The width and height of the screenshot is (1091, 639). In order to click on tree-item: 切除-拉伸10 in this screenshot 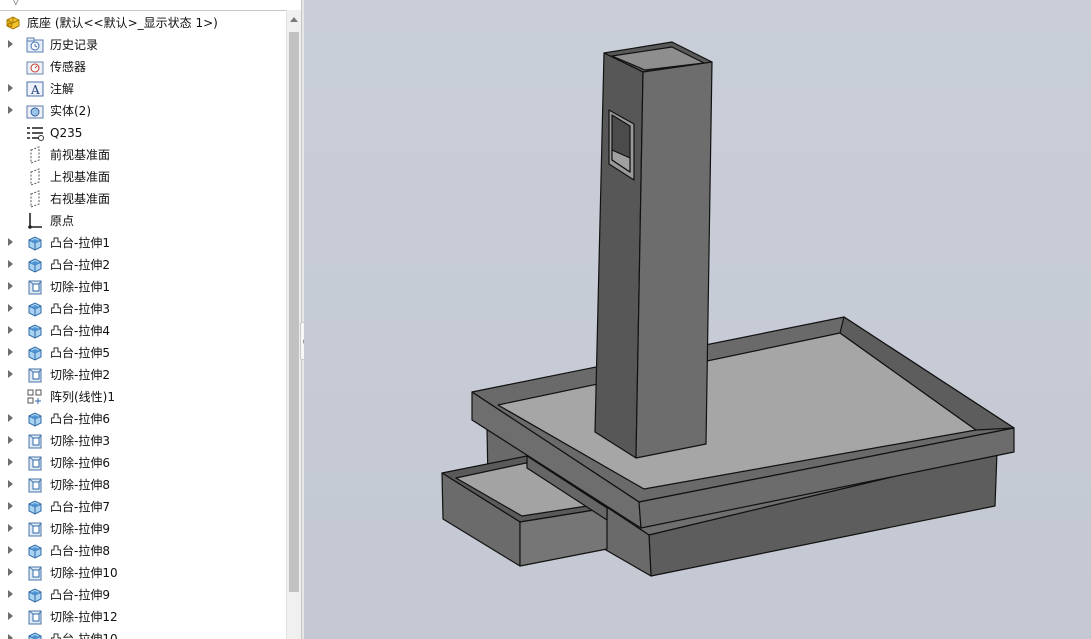, I will do `click(143, 573)`.